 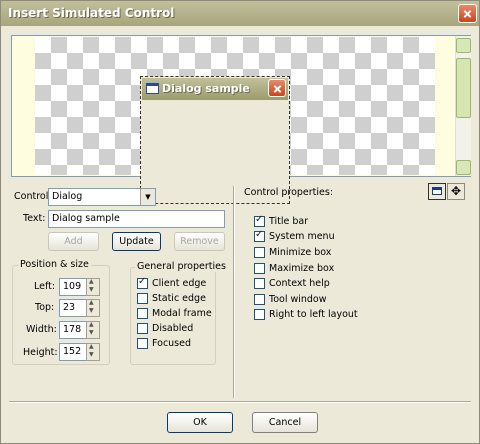 I want to click on footer-divider, so click(x=240, y=402).